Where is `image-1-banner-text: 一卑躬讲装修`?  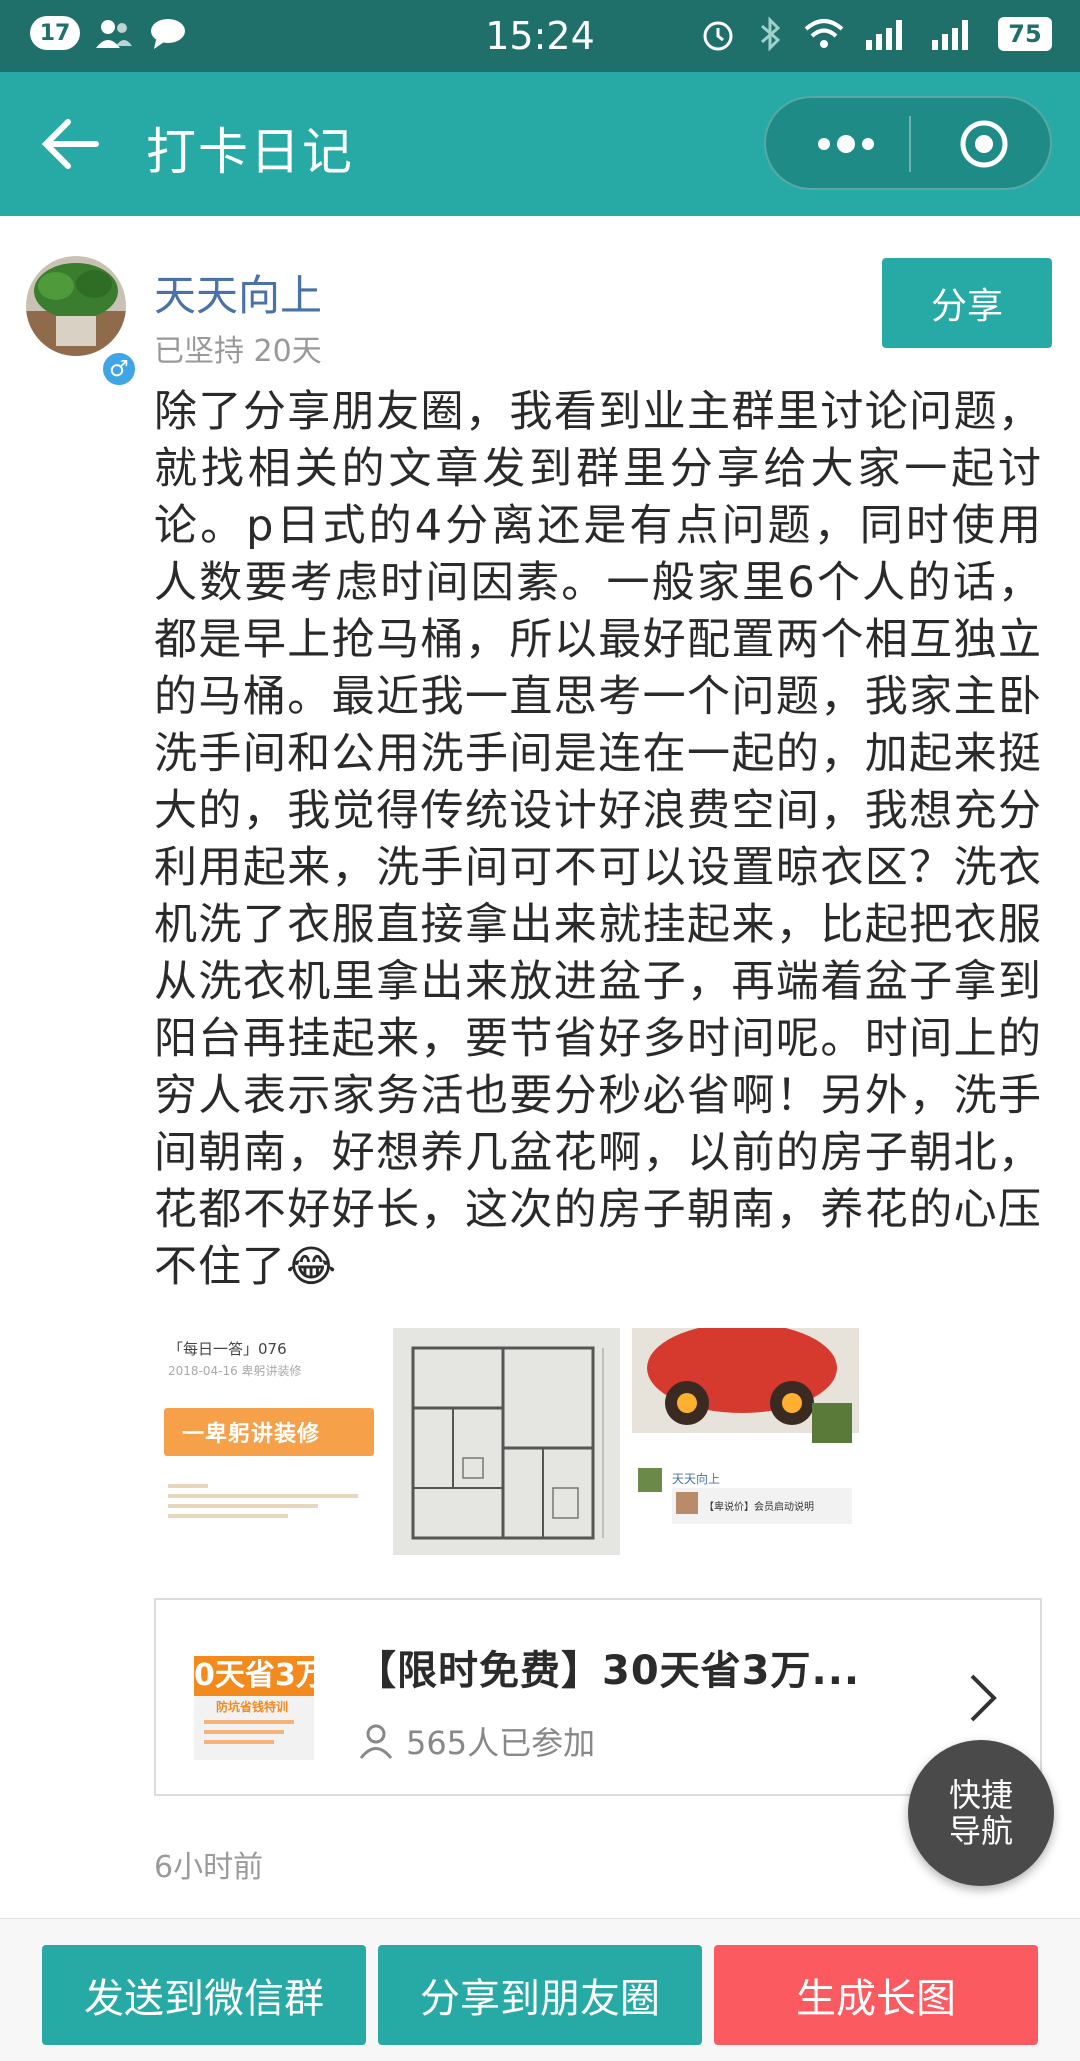 image-1-banner-text: 一卑躬讲装修 is located at coordinates (251, 1434).